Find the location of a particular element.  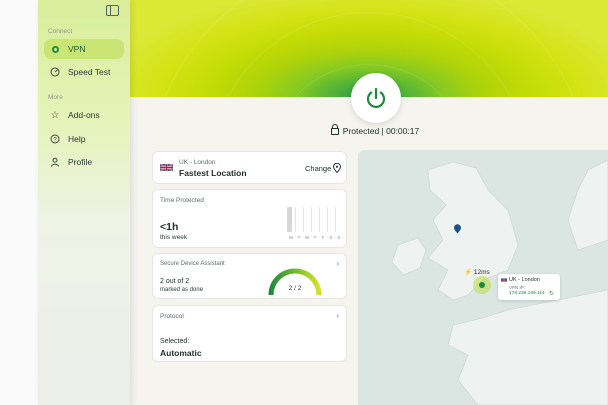

sidebar-item-add-ons: ☆ Add-ons is located at coordinates (84, 115).